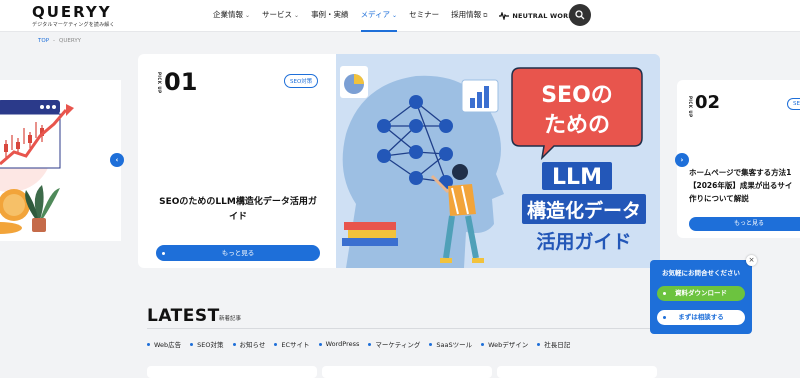 Image resolution: width=800 pixels, height=378 pixels. I want to click on breadcrumb-current: QUERYY, so click(70, 41).